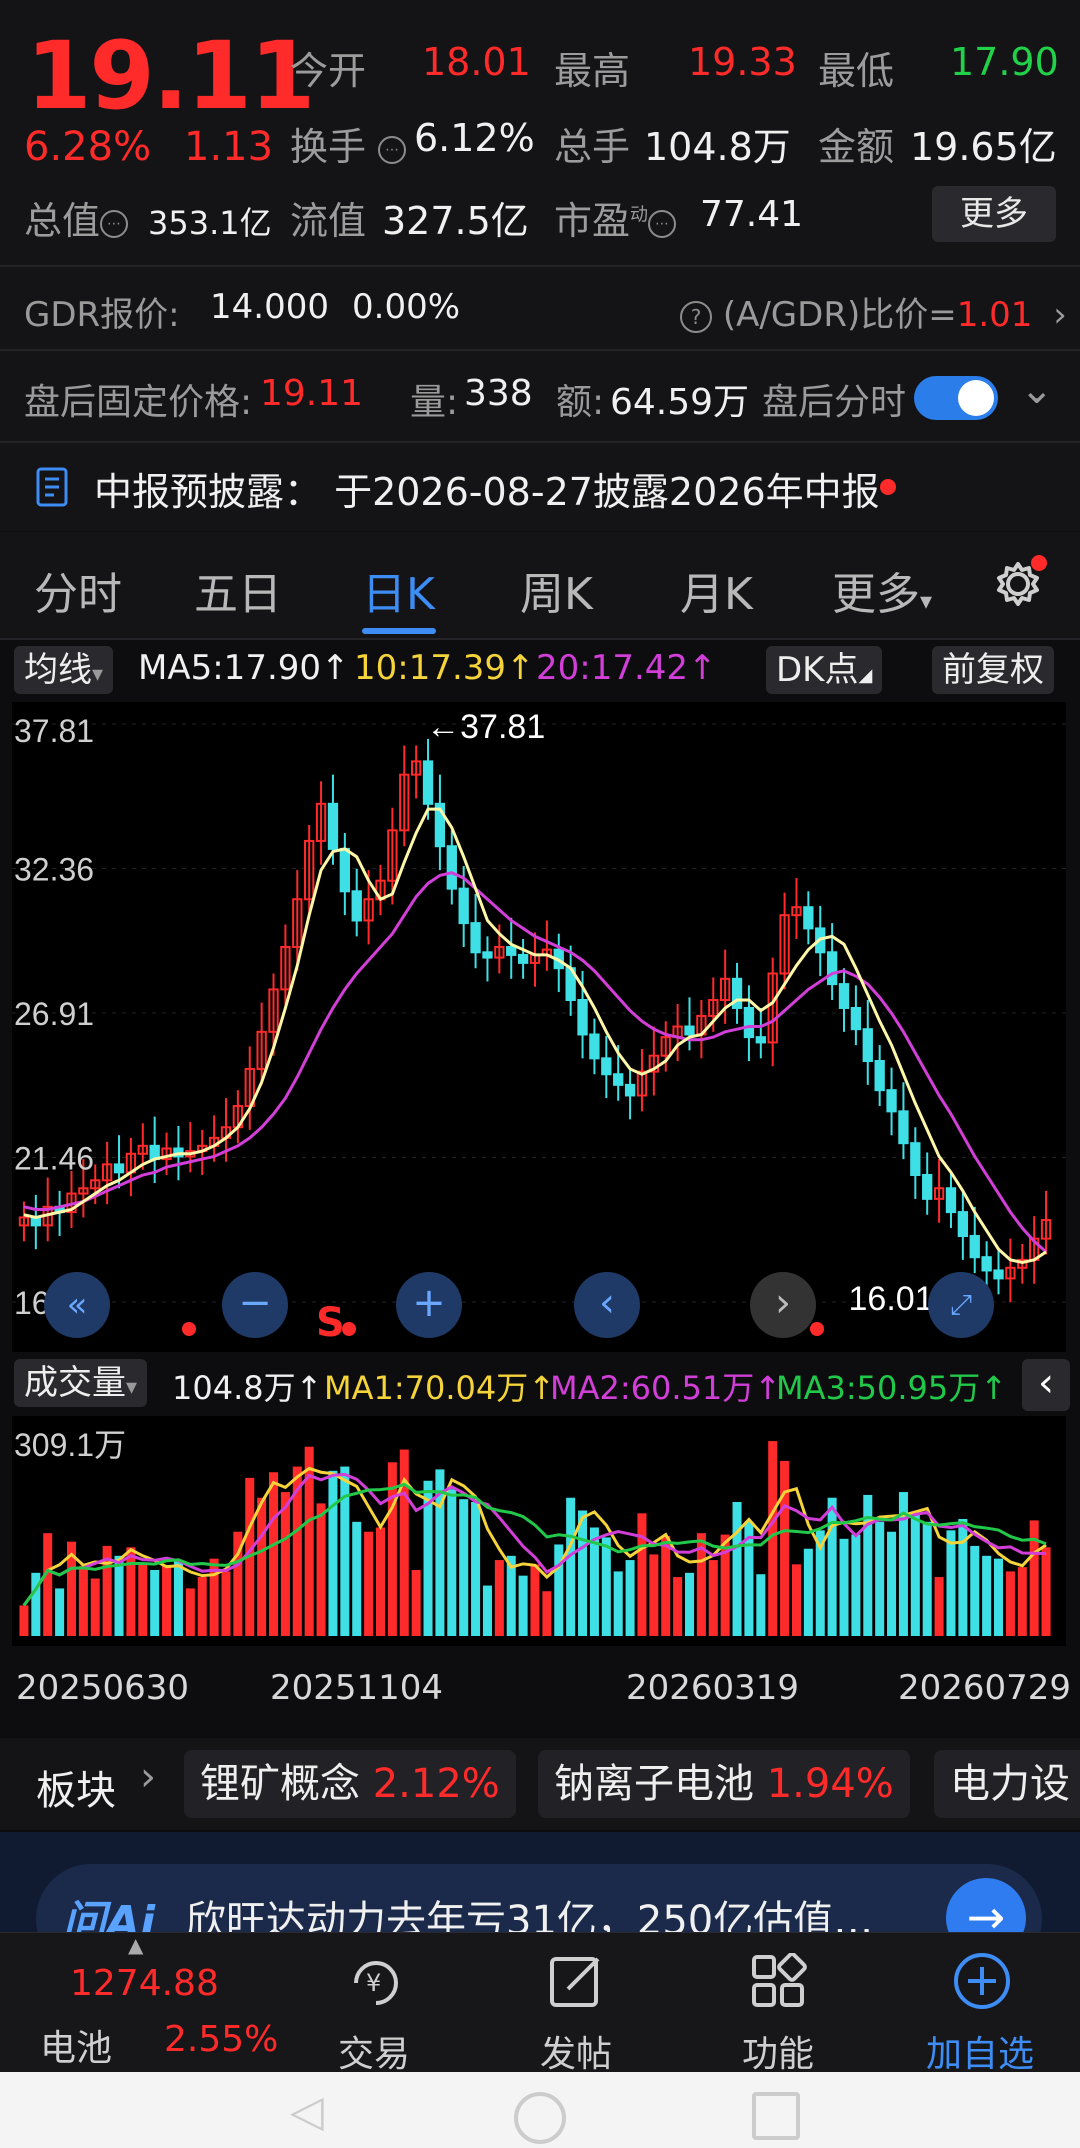 The width and height of the screenshot is (1080, 2148). I want to click on more-button: 更多, so click(994, 214).